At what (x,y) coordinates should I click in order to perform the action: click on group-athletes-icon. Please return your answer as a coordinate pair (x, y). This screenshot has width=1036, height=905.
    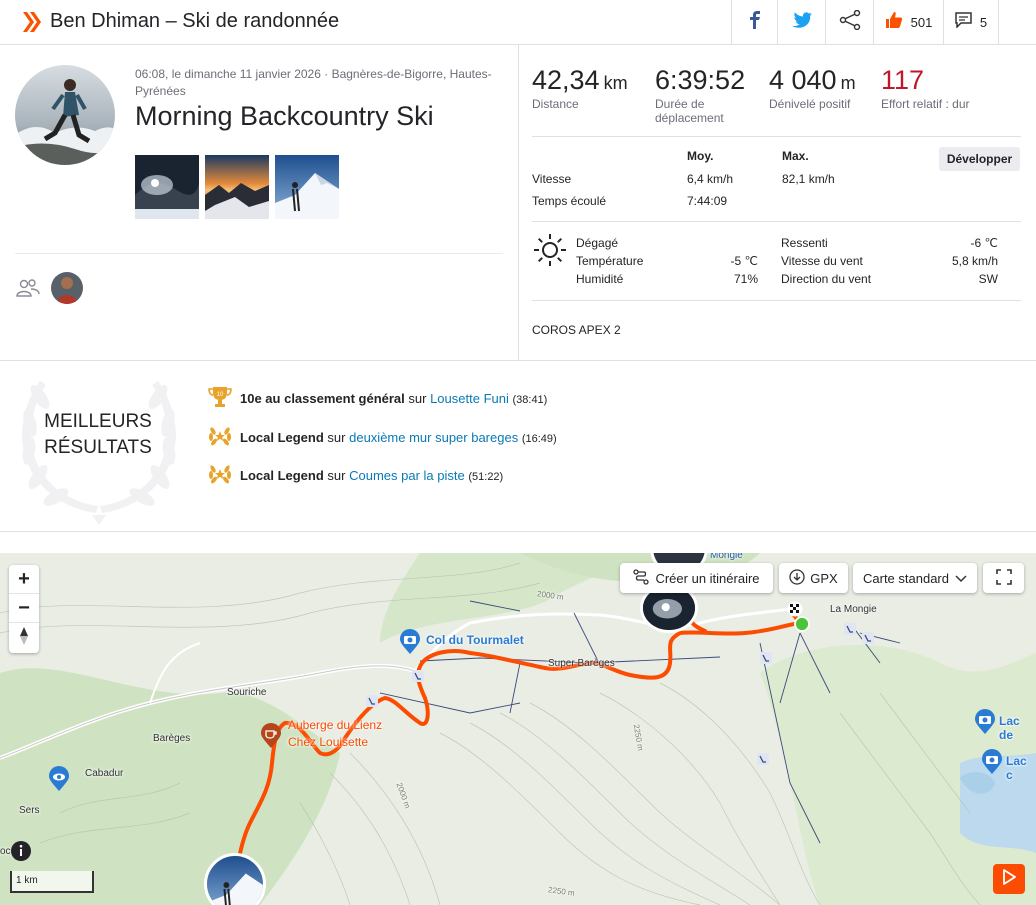
    Looking at the image, I should click on (28, 290).